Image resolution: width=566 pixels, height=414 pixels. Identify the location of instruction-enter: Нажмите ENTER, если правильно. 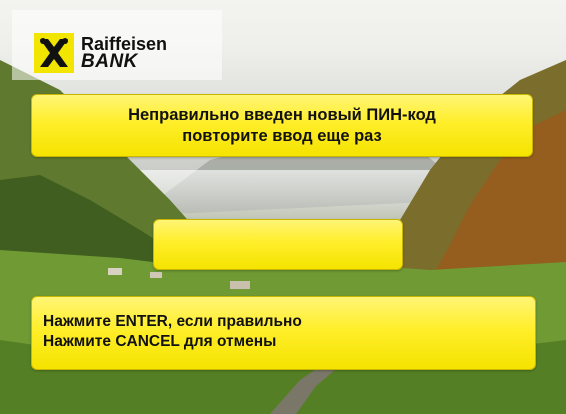
(172, 321).